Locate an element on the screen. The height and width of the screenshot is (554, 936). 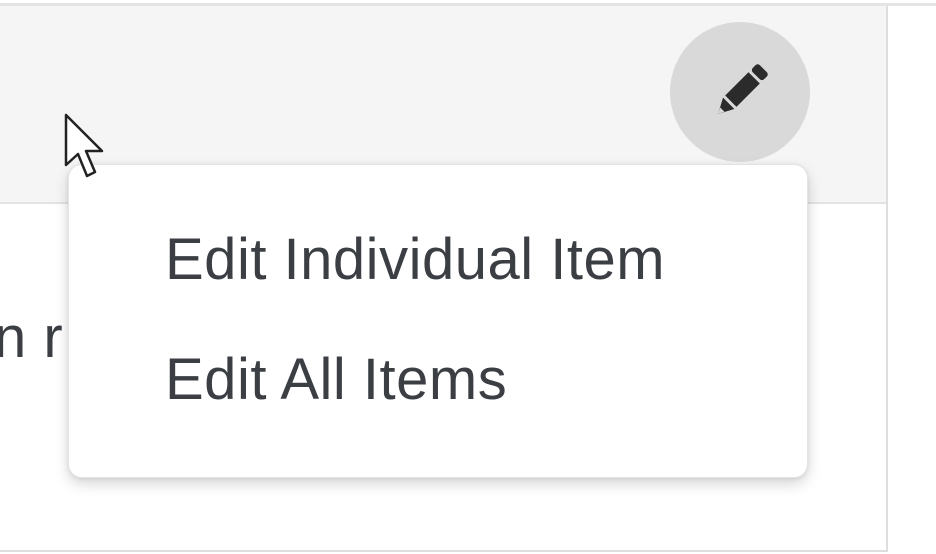
menu-item-edit-all-items: Edit All Items is located at coordinates (336, 380).